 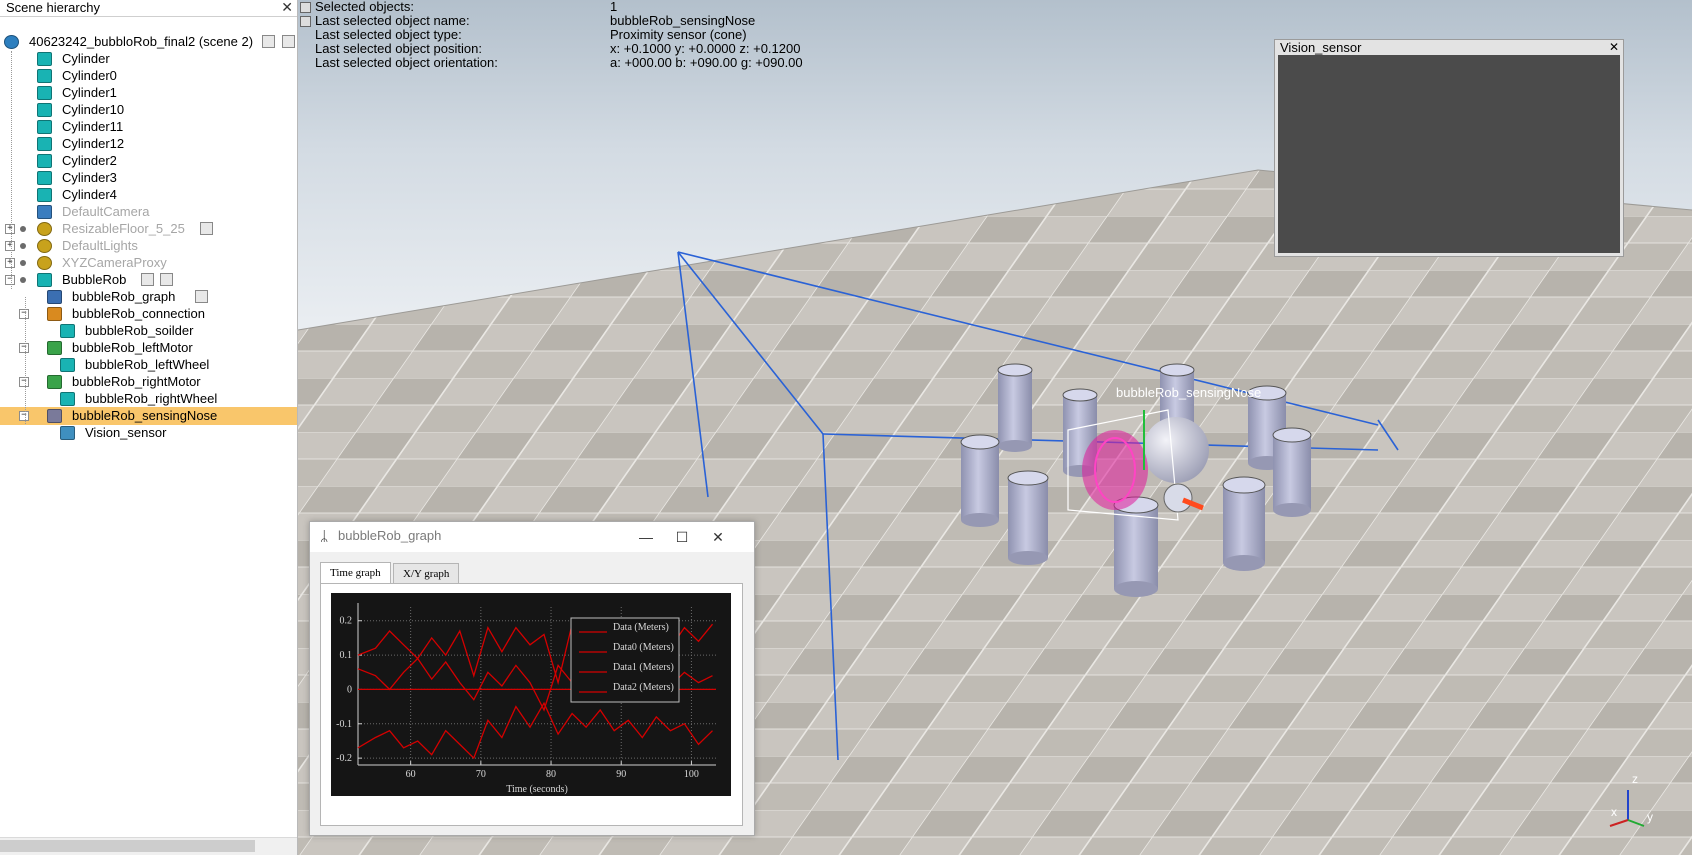 I want to click on app-icon: ᛦ, so click(x=324, y=536).